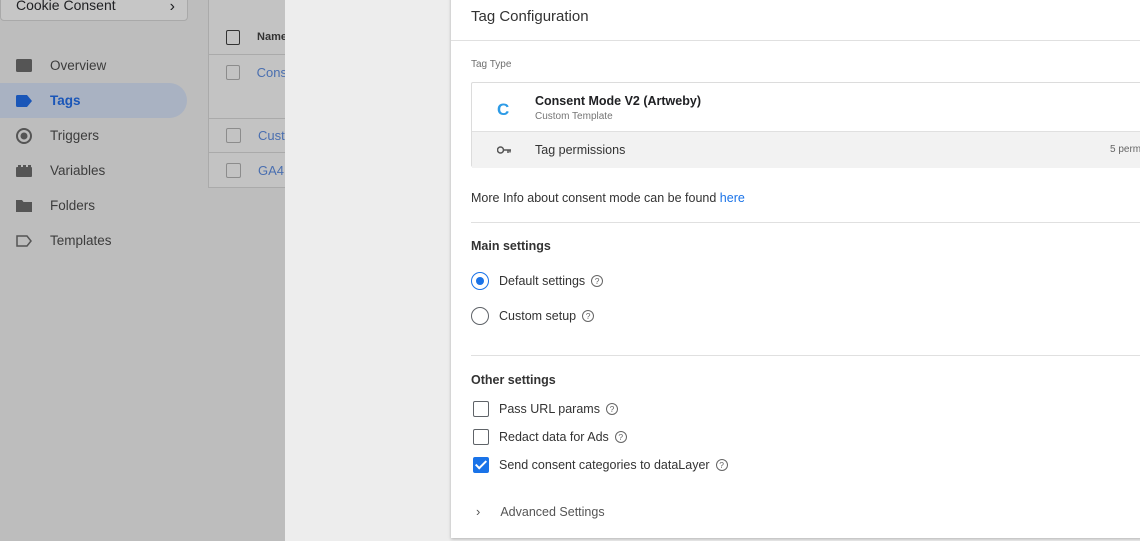  What do you see at coordinates (481, 437) in the screenshot?
I see `redact-data-checkbox` at bounding box center [481, 437].